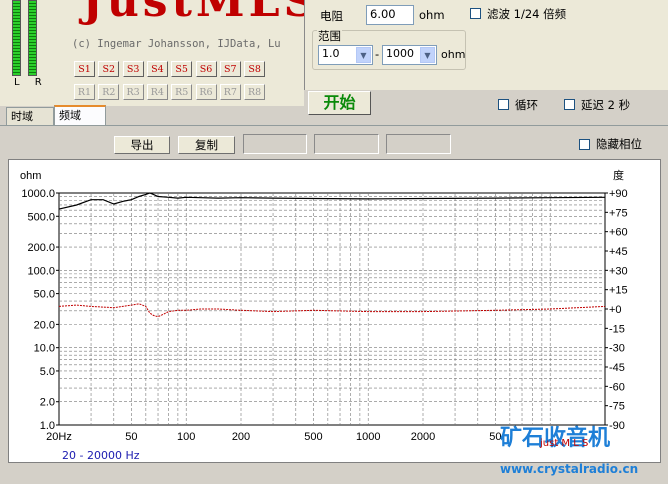 The width and height of the screenshot is (668, 484). I want to click on speaker-button-s5: S5, so click(182, 69).